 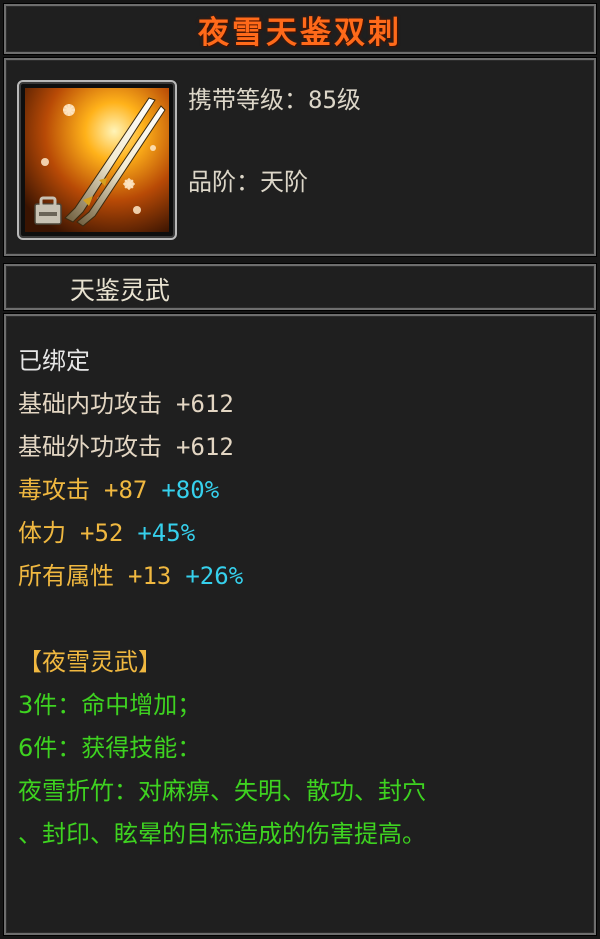 What do you see at coordinates (90, 404) in the screenshot?
I see `stat-label: 基础内功攻击` at bounding box center [90, 404].